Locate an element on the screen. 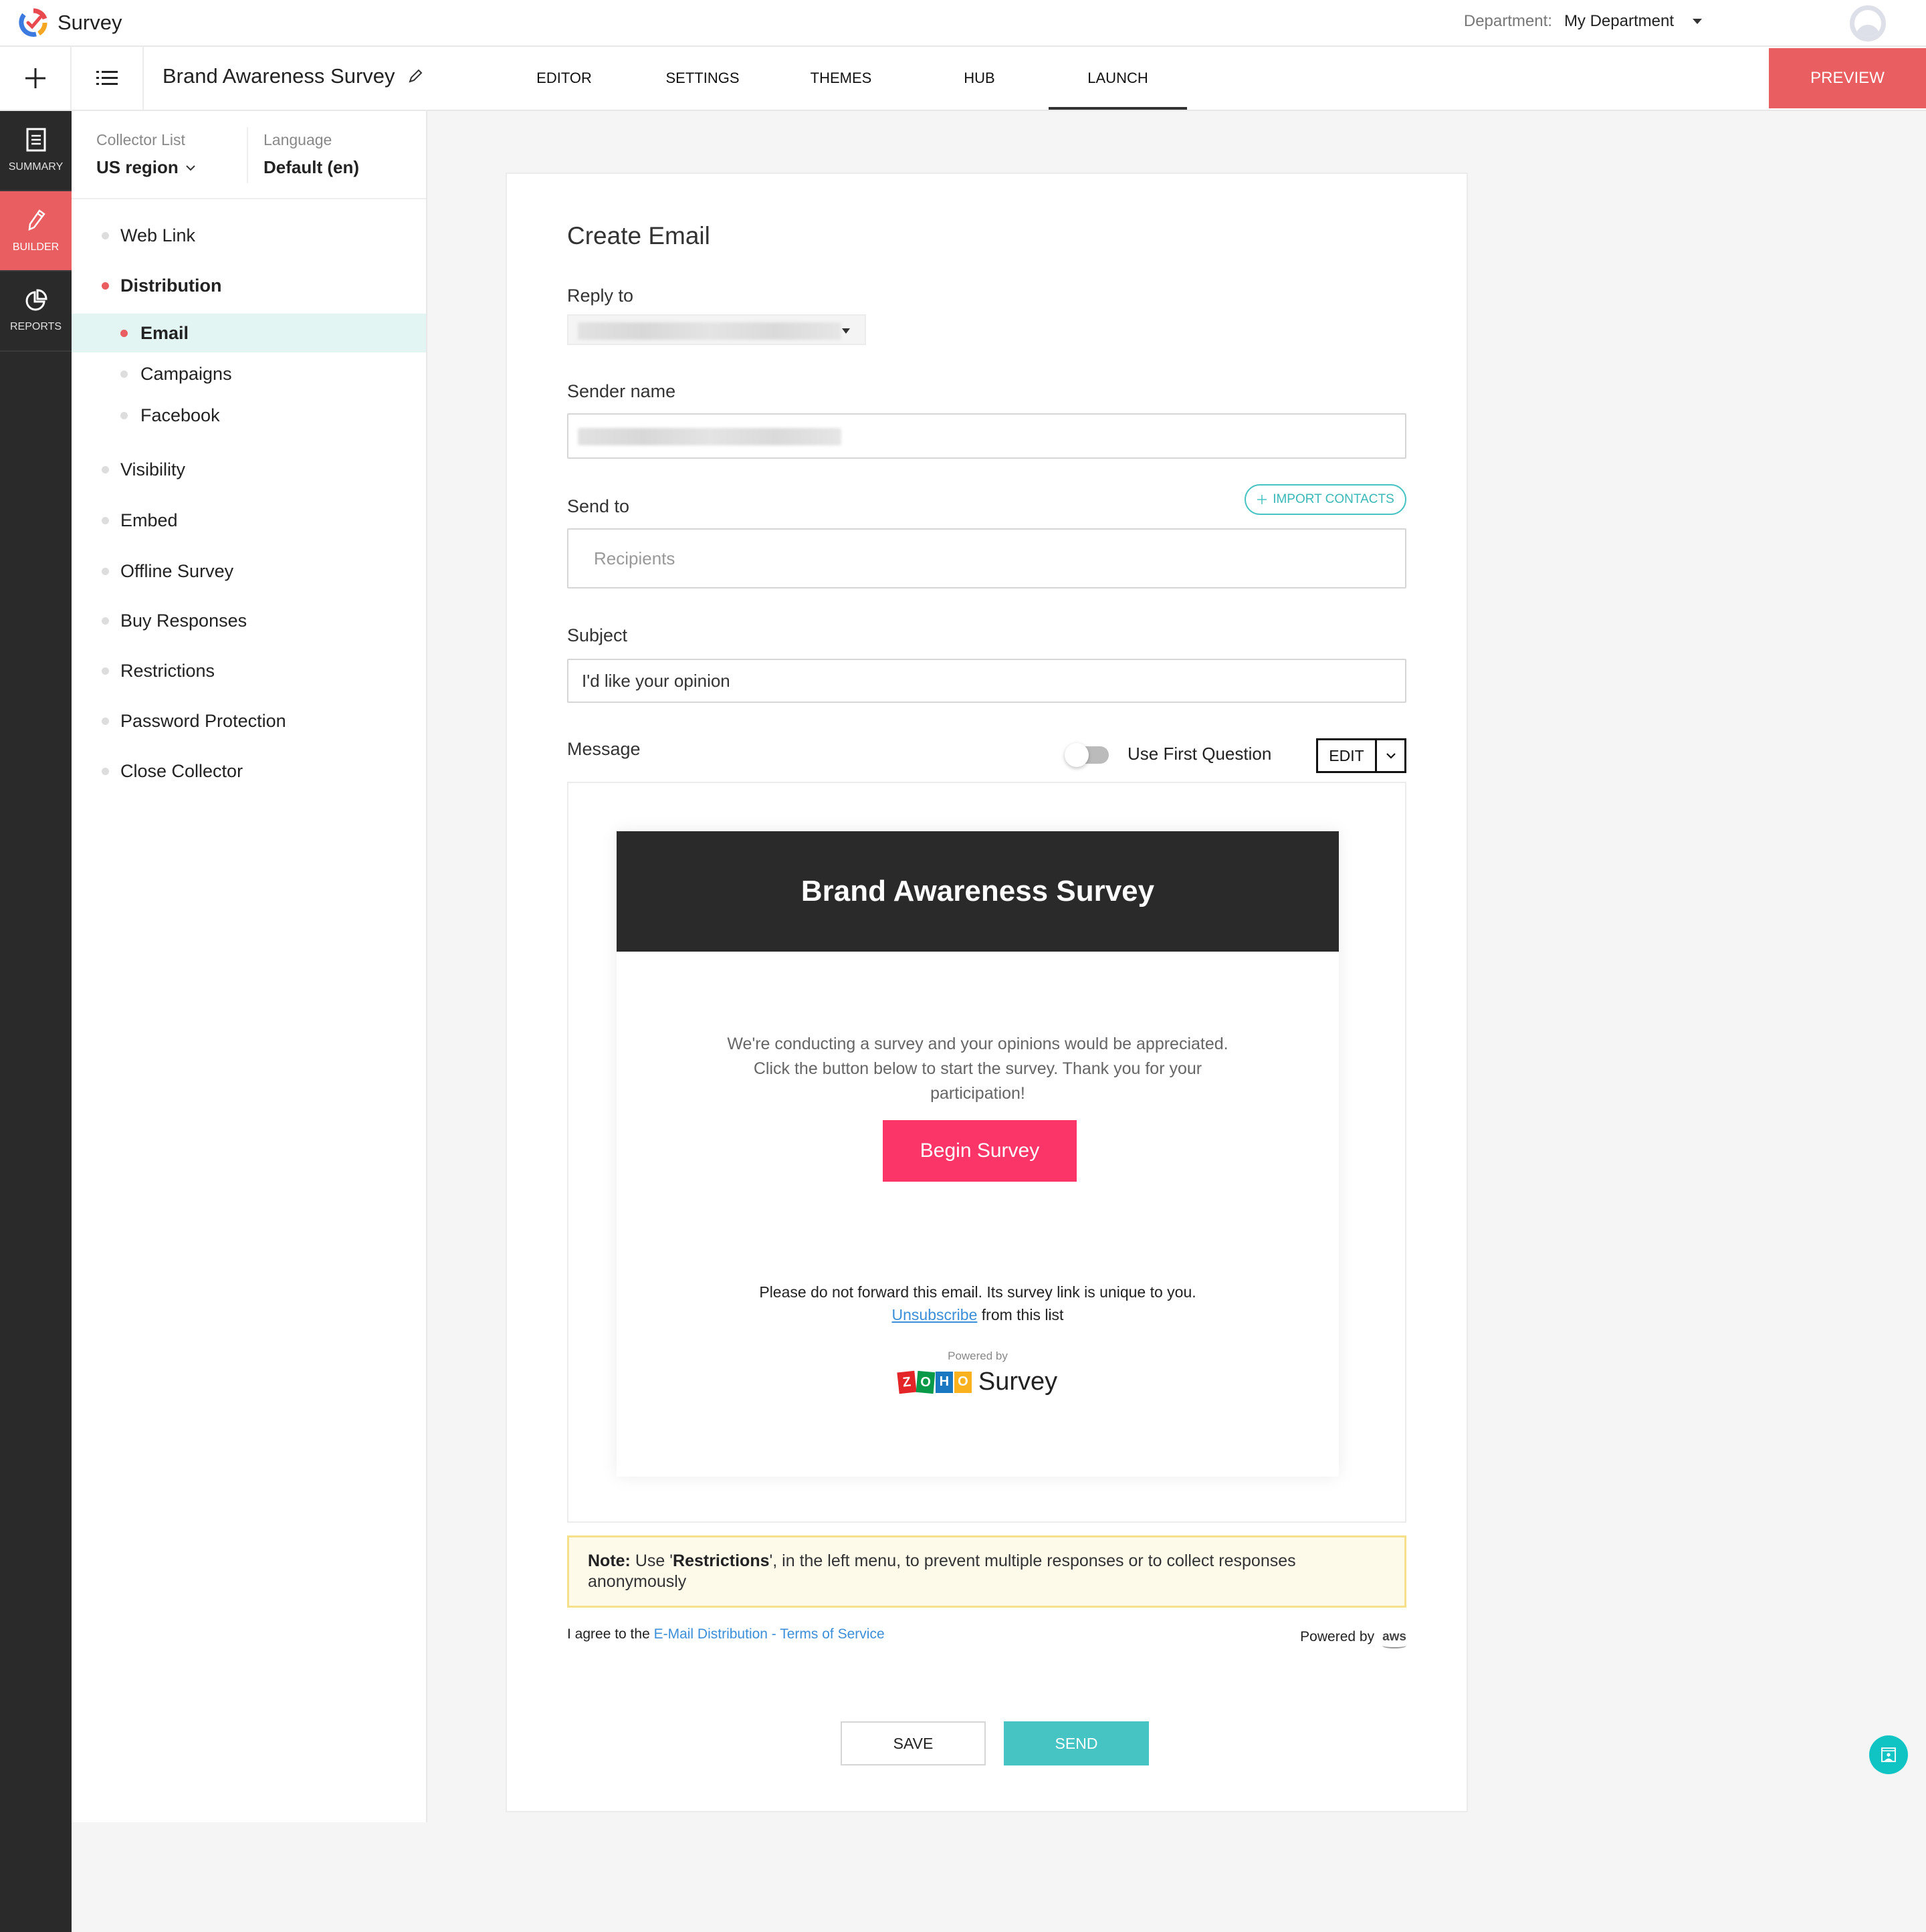 The width and height of the screenshot is (1926, 1932). survey-logo-icon is located at coordinates (33, 22).